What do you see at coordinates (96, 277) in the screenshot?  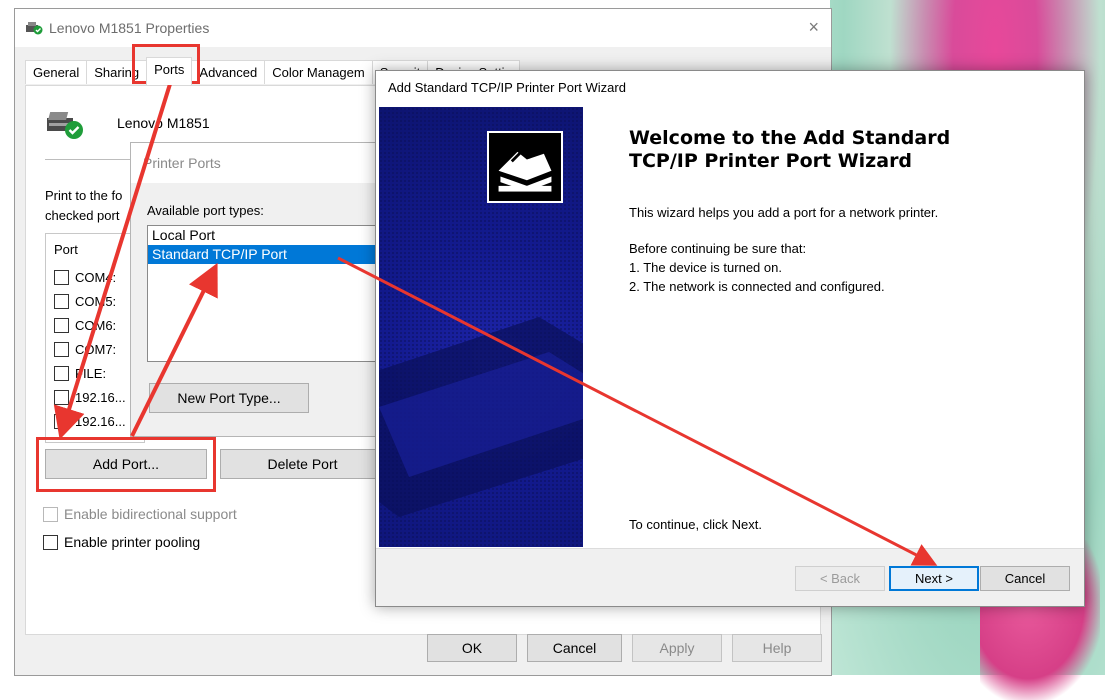 I see `port-label: COM4:` at bounding box center [96, 277].